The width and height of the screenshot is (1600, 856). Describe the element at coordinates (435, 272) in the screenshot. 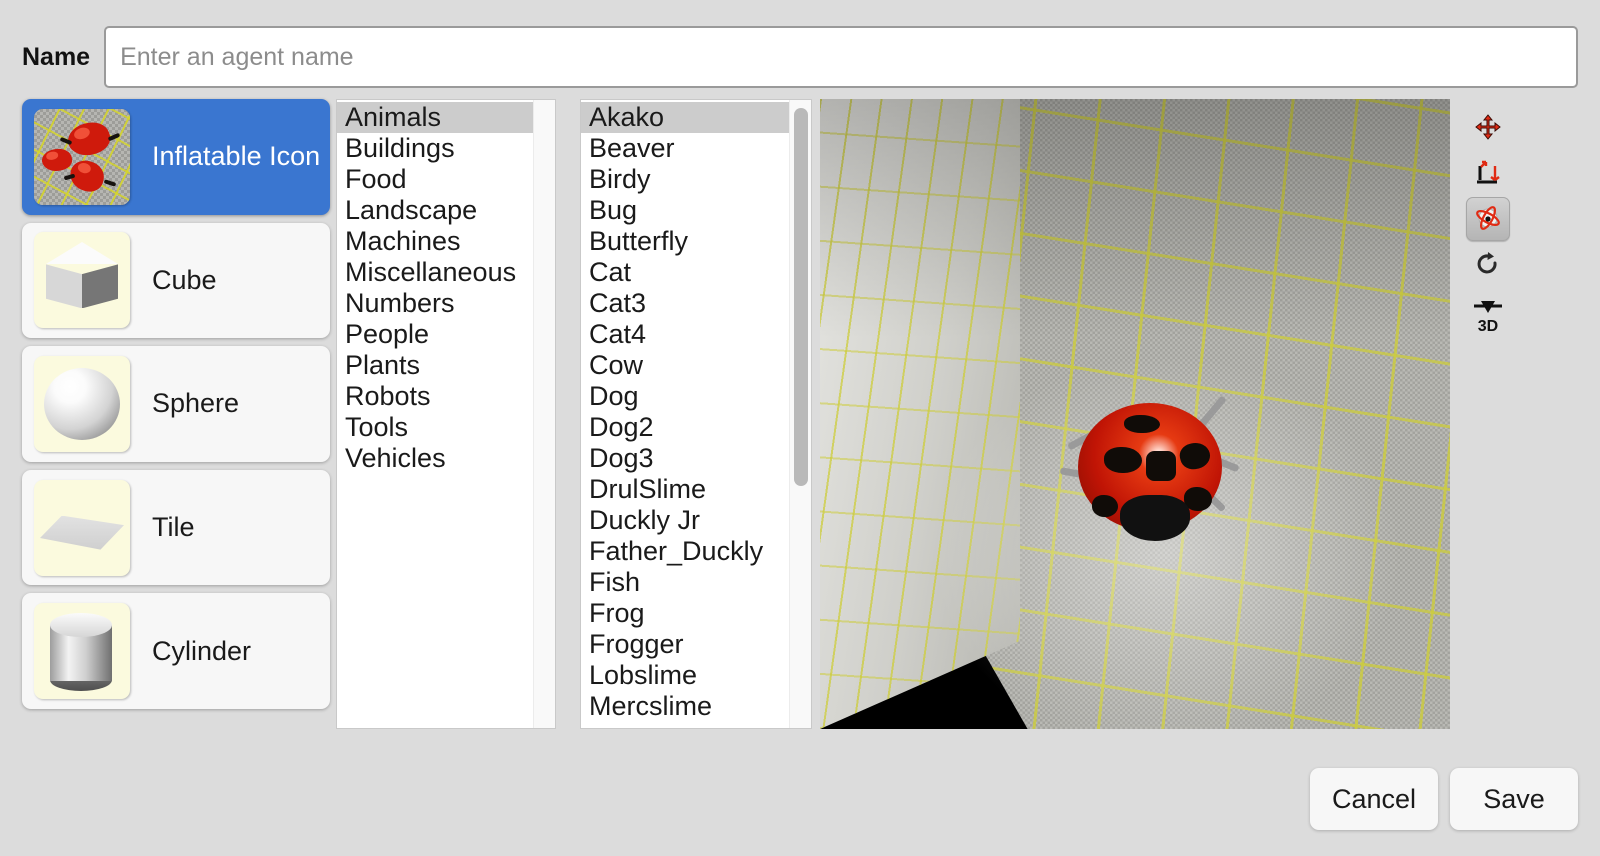

I see `category-list-item: Miscellaneous` at that location.